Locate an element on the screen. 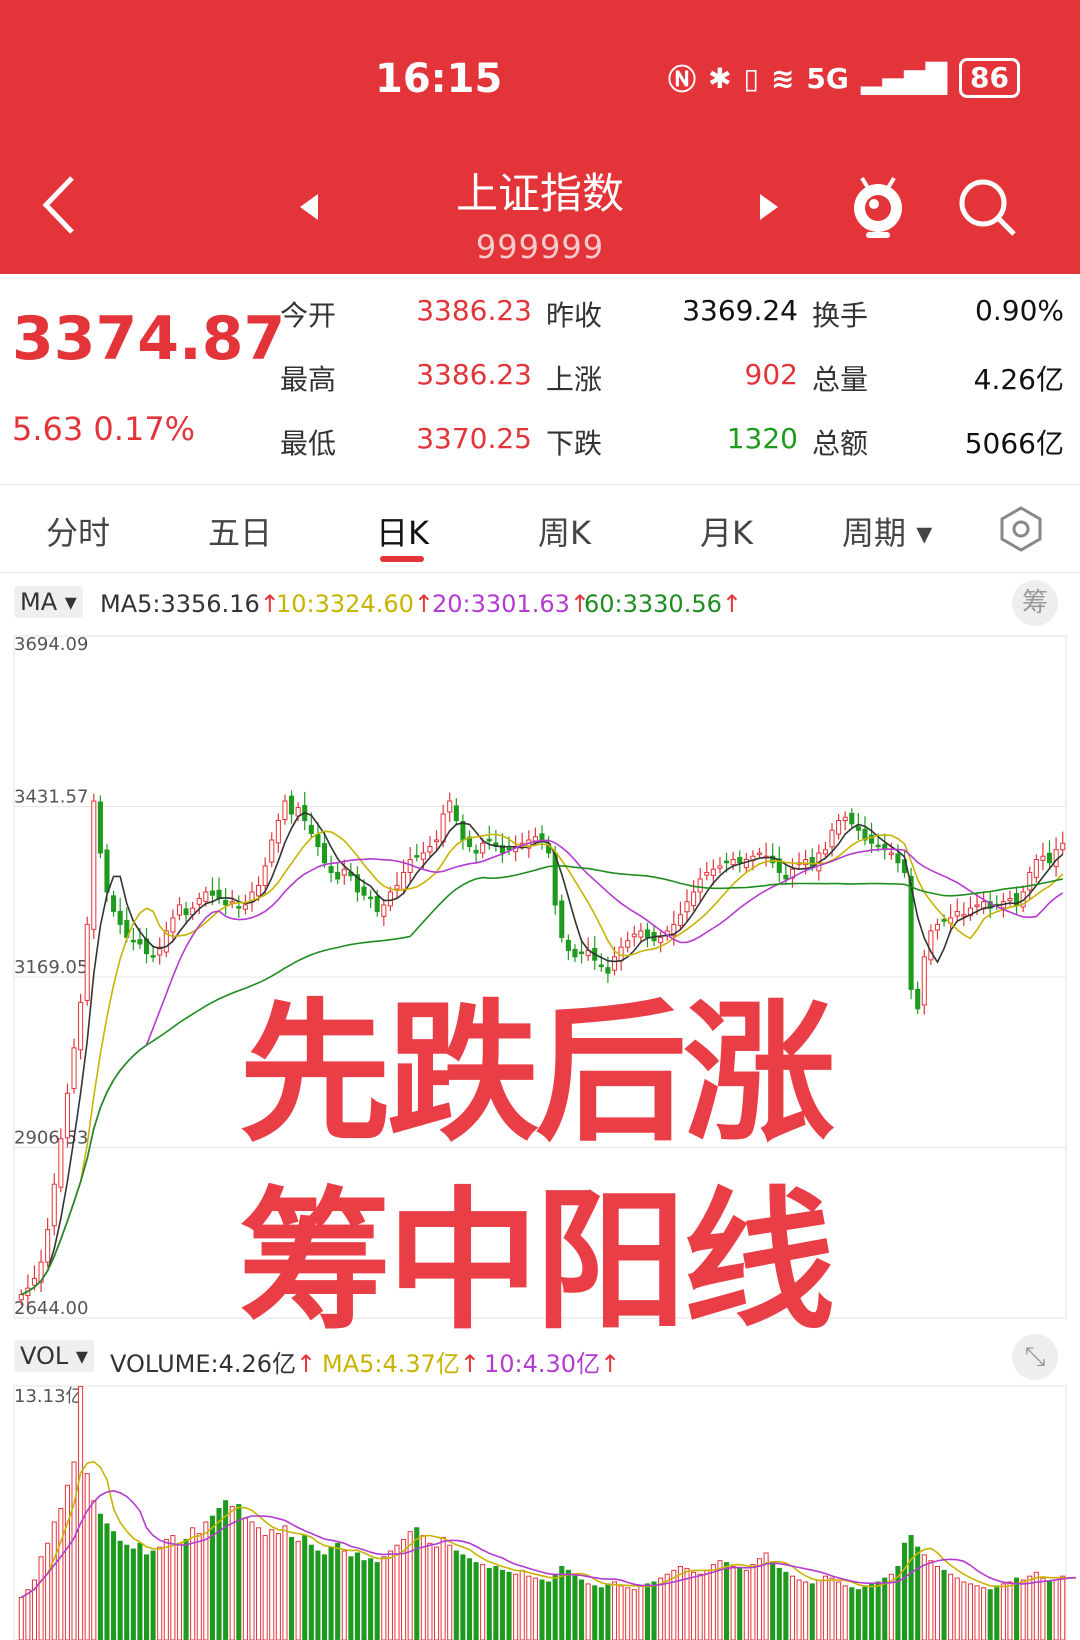  volume-max-label: 13.13亿 is located at coordinates (49, 1396).